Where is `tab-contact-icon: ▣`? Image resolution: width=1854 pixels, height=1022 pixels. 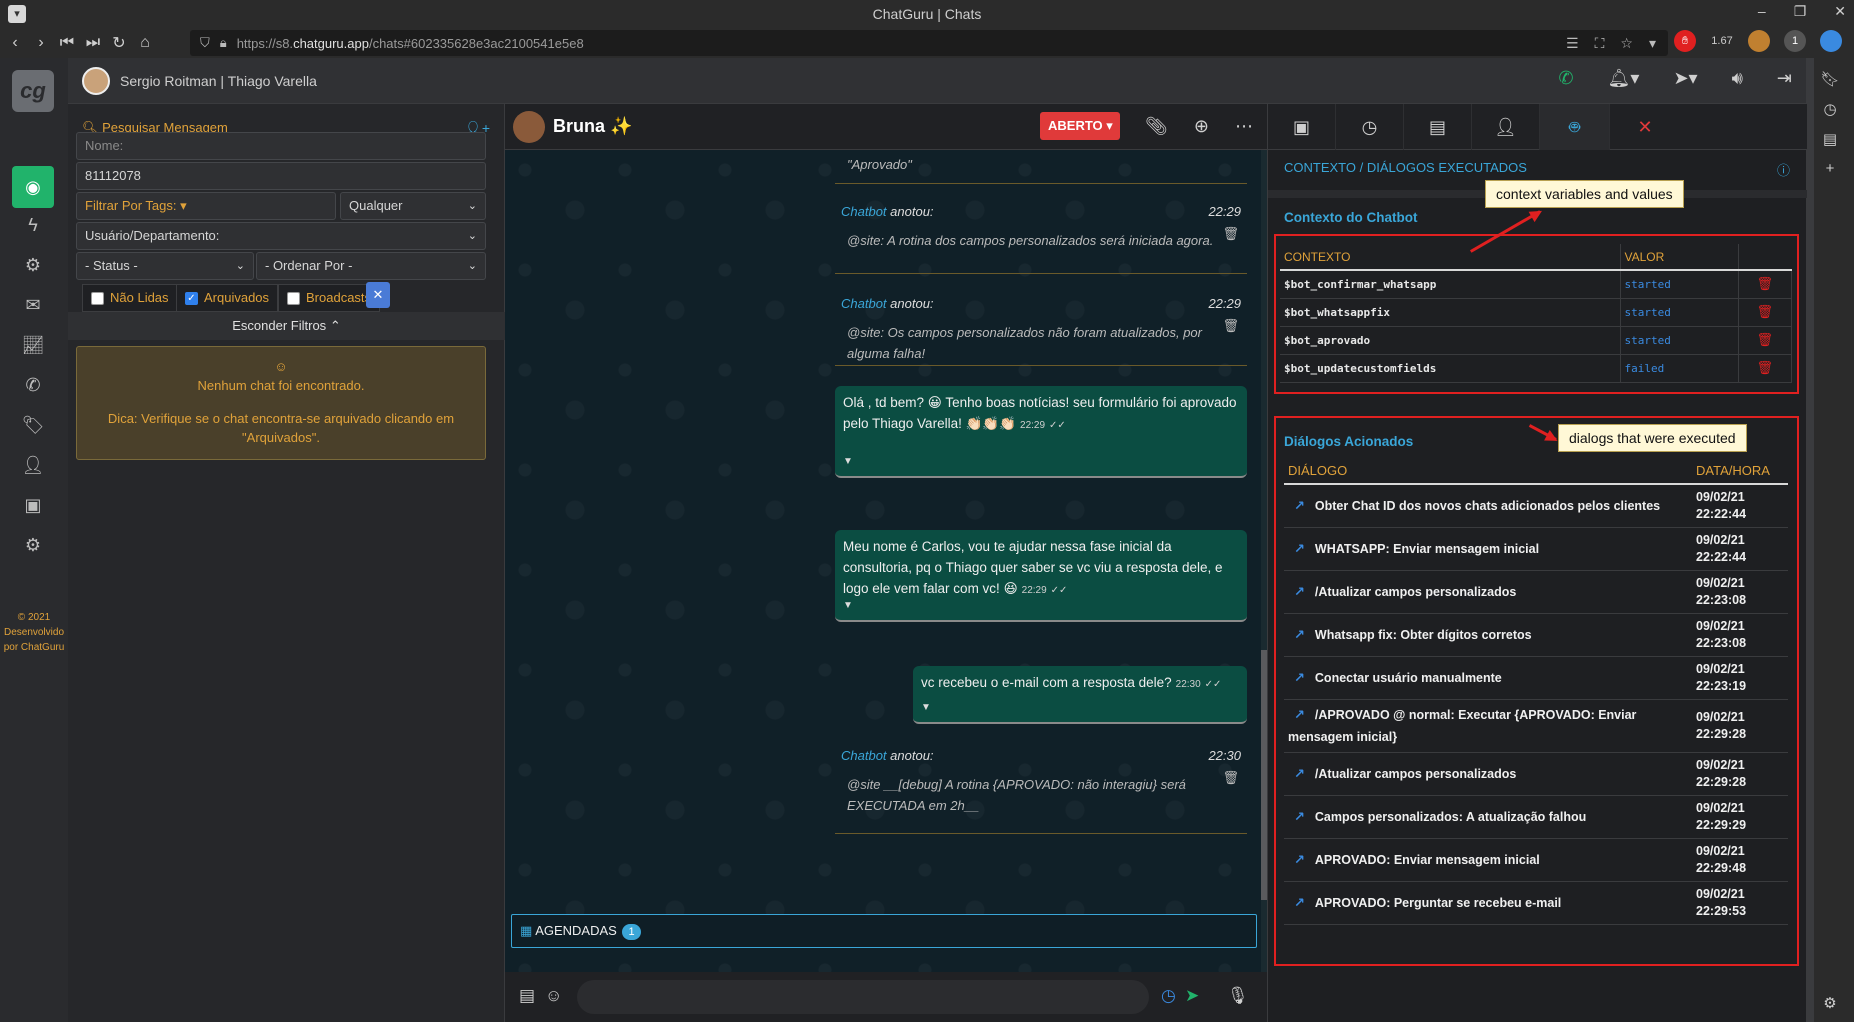 tab-contact-icon: ▣ is located at coordinates (1302, 127).